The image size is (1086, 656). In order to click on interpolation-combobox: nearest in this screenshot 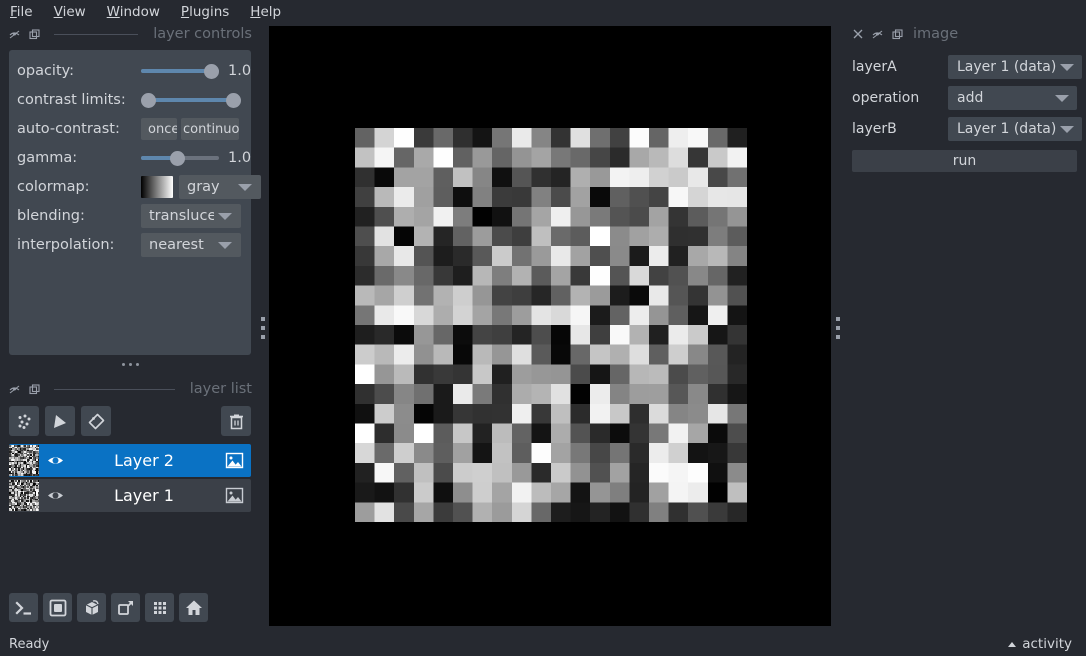, I will do `click(191, 245)`.